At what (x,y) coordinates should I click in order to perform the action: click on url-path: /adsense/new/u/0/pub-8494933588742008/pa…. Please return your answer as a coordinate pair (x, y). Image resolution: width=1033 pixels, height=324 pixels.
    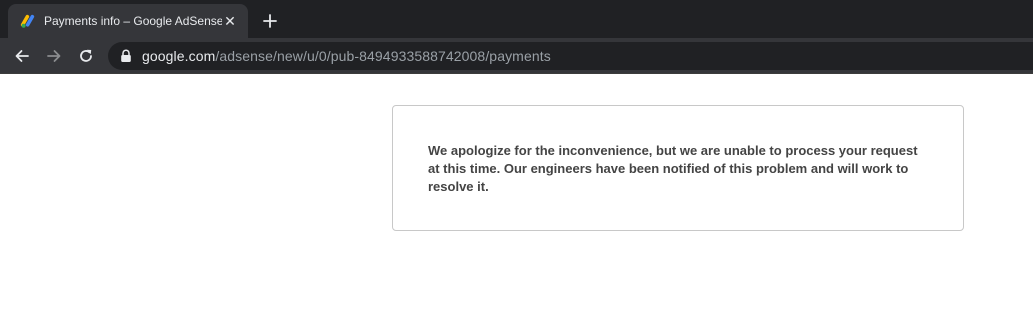
    Looking at the image, I should click on (383, 56).